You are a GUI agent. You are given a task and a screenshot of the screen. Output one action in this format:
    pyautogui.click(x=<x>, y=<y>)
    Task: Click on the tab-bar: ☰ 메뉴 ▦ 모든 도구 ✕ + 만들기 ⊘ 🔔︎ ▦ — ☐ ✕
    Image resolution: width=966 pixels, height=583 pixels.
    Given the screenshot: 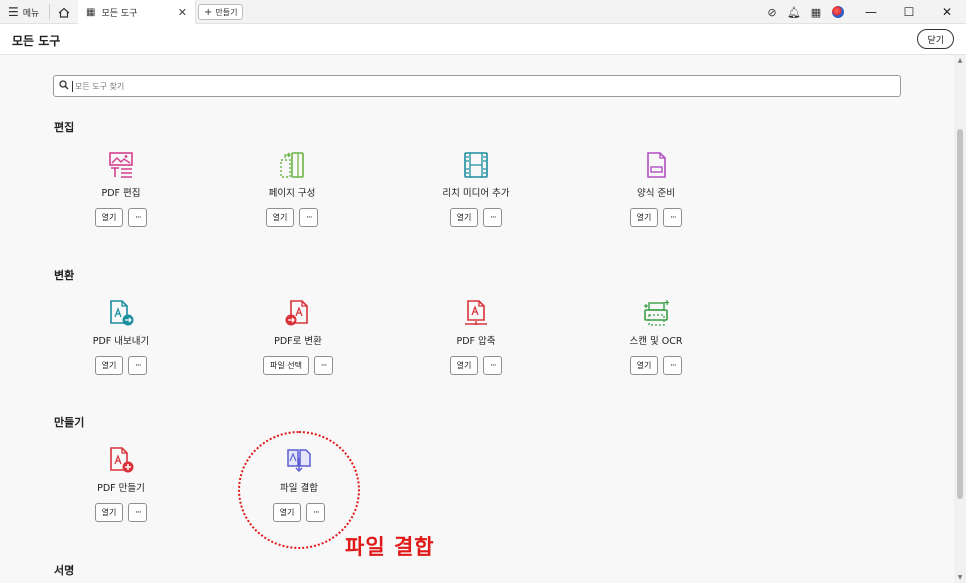 What is the action you would take?
    pyautogui.click(x=483, y=12)
    